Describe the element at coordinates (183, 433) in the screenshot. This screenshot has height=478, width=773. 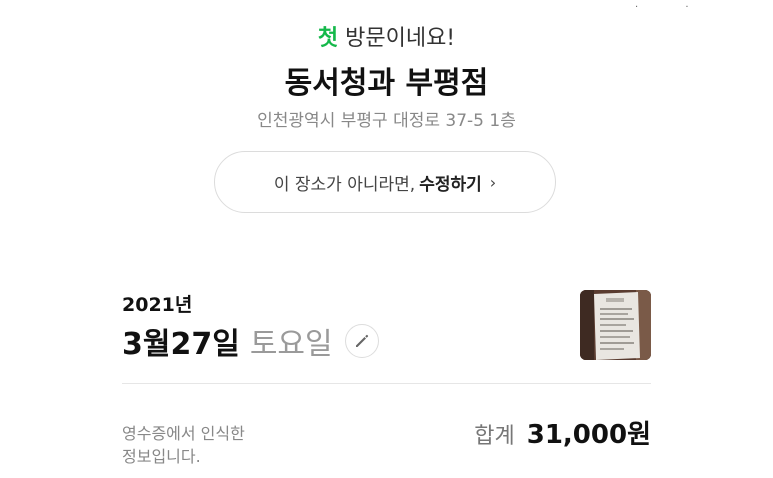
I see `recognized-line-1: 영수증에서 인식한` at that location.